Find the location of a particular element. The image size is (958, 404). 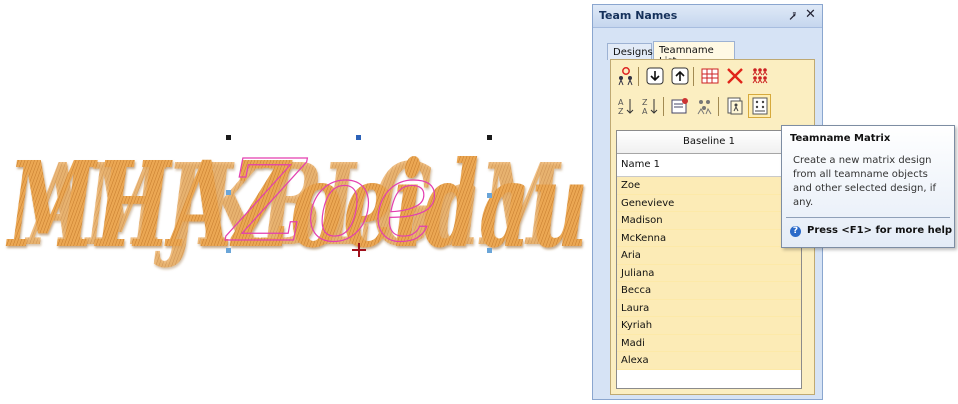

name-column-header: Name 1 is located at coordinates (709, 165).